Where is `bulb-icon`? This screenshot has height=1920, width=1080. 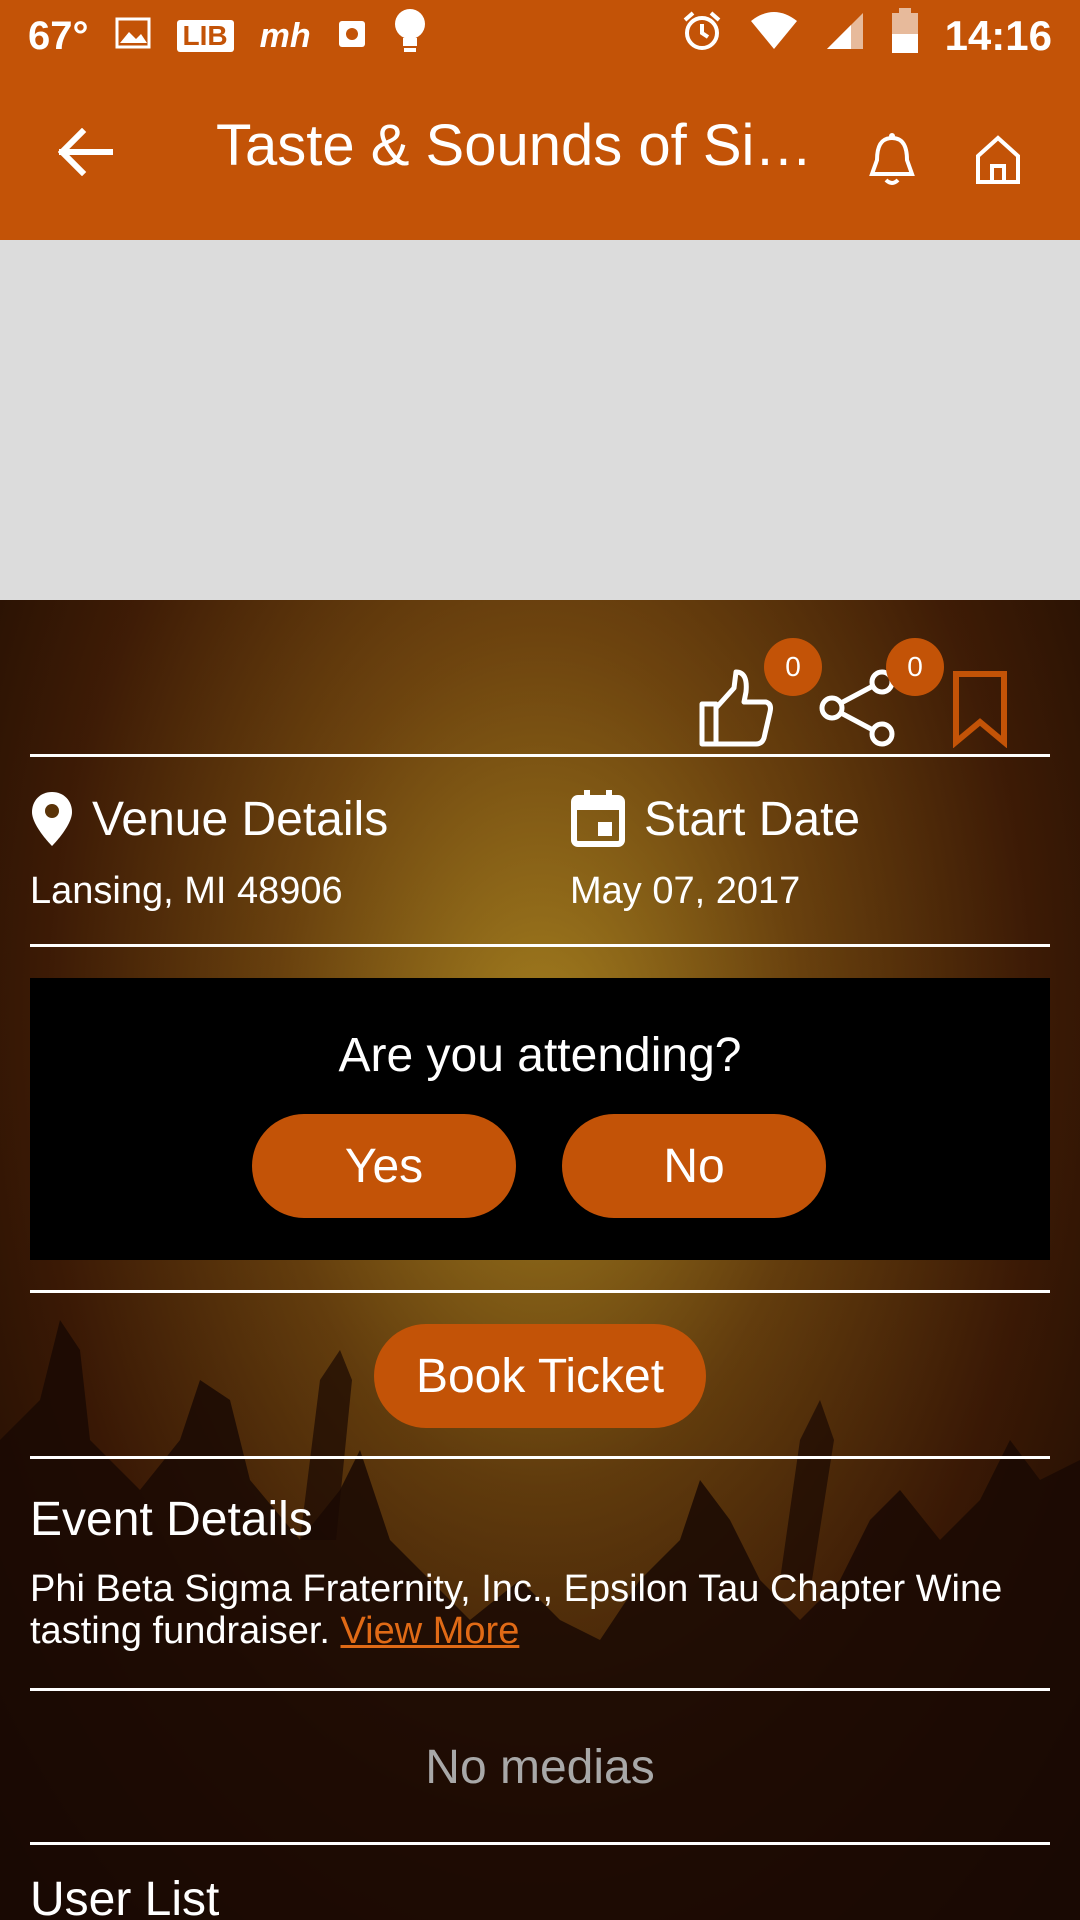 bulb-icon is located at coordinates (410, 36).